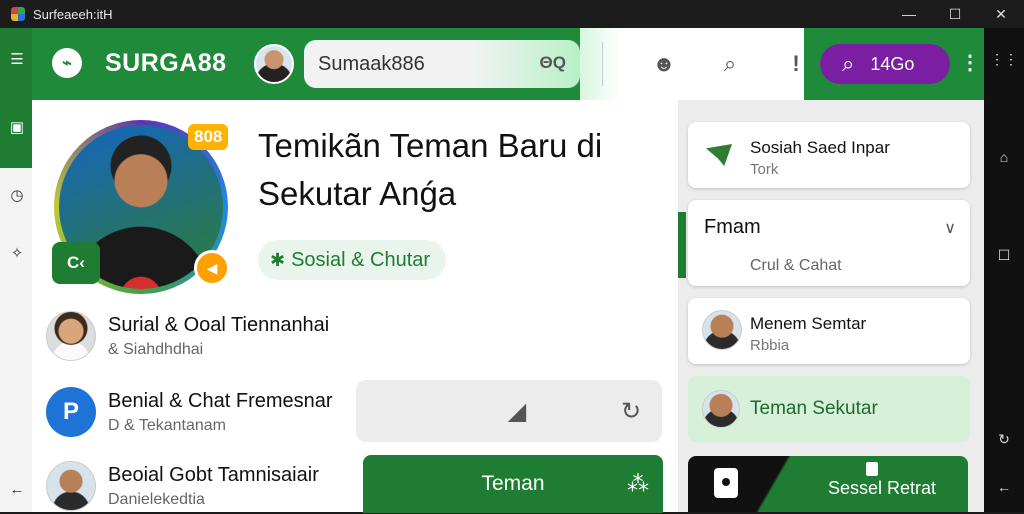 The image size is (1024, 514). I want to click on card-title: Fmam, so click(732, 227).